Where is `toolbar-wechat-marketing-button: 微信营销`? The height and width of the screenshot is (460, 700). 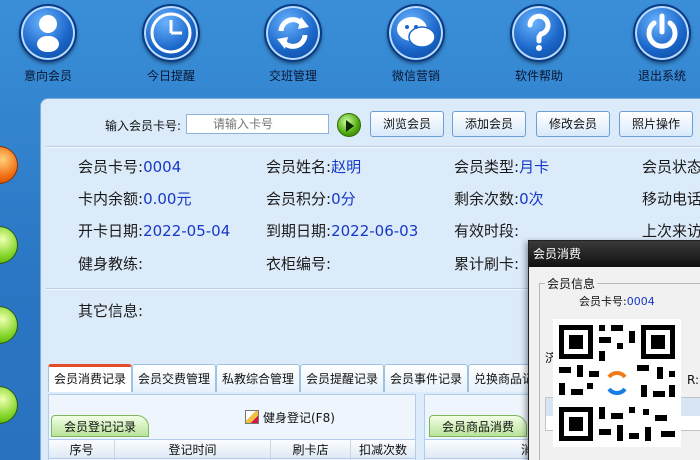
toolbar-wechat-marketing-button: 微信营销 is located at coordinates (416, 44).